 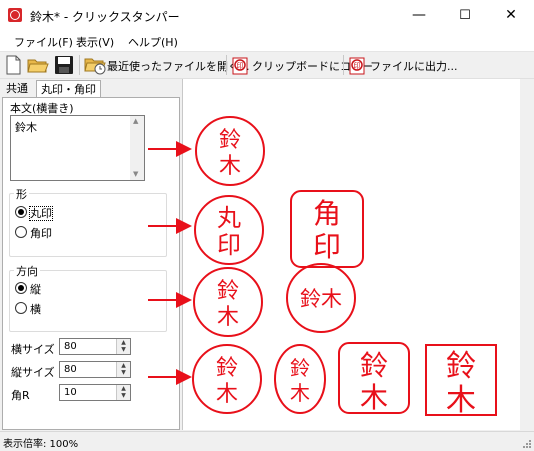 What do you see at coordinates (123, 369) in the screenshot?
I see `height-spin-arrows: ▲ ▼` at bounding box center [123, 369].